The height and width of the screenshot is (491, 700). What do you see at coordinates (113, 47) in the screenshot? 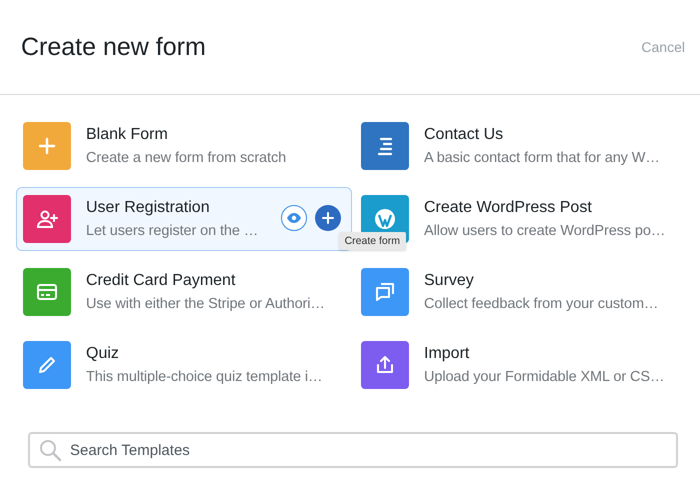
I see `dialog-title: Create new form` at bounding box center [113, 47].